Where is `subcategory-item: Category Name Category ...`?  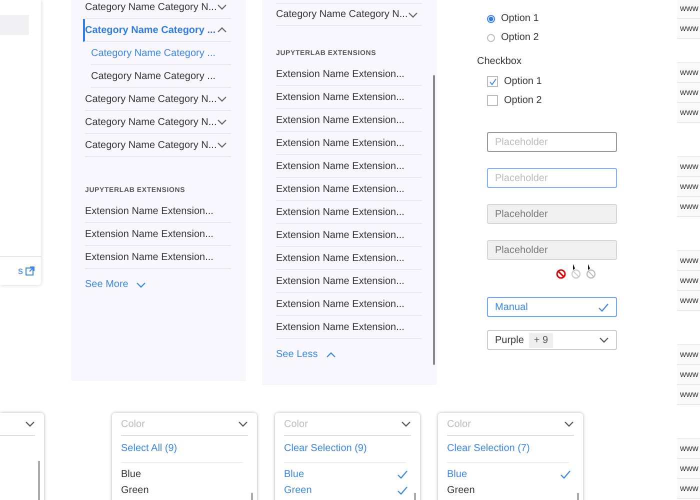 subcategory-item: Category Name Category ... is located at coordinates (161, 76).